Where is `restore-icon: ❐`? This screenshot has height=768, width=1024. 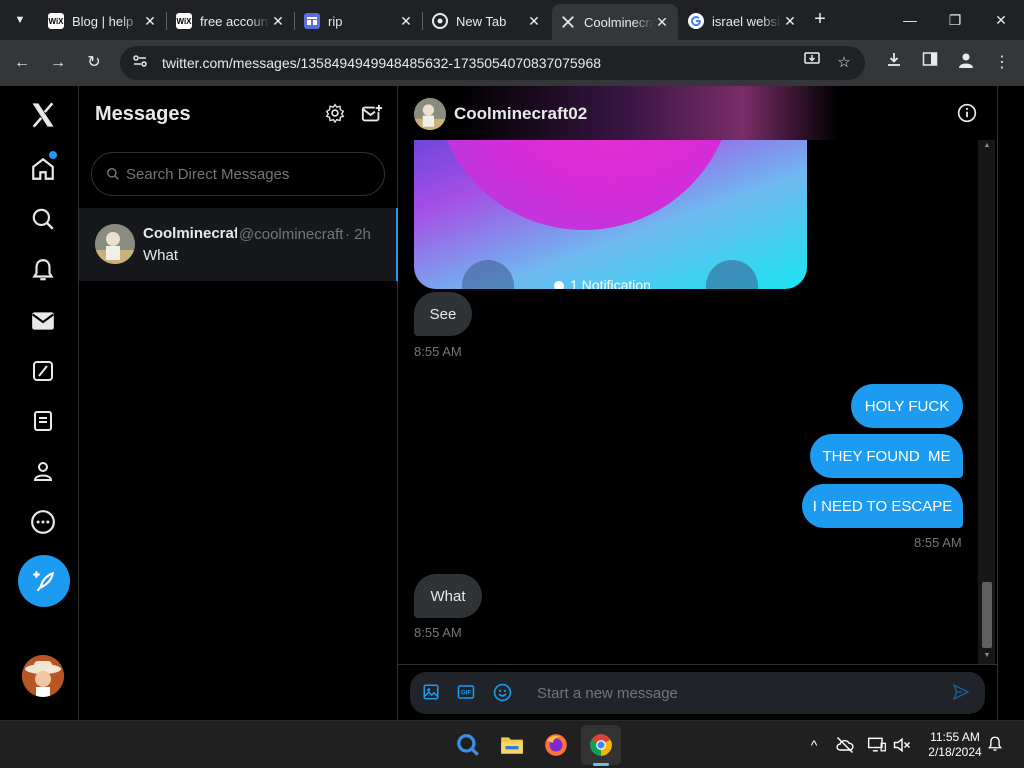 restore-icon: ❐ is located at coordinates (955, 20).